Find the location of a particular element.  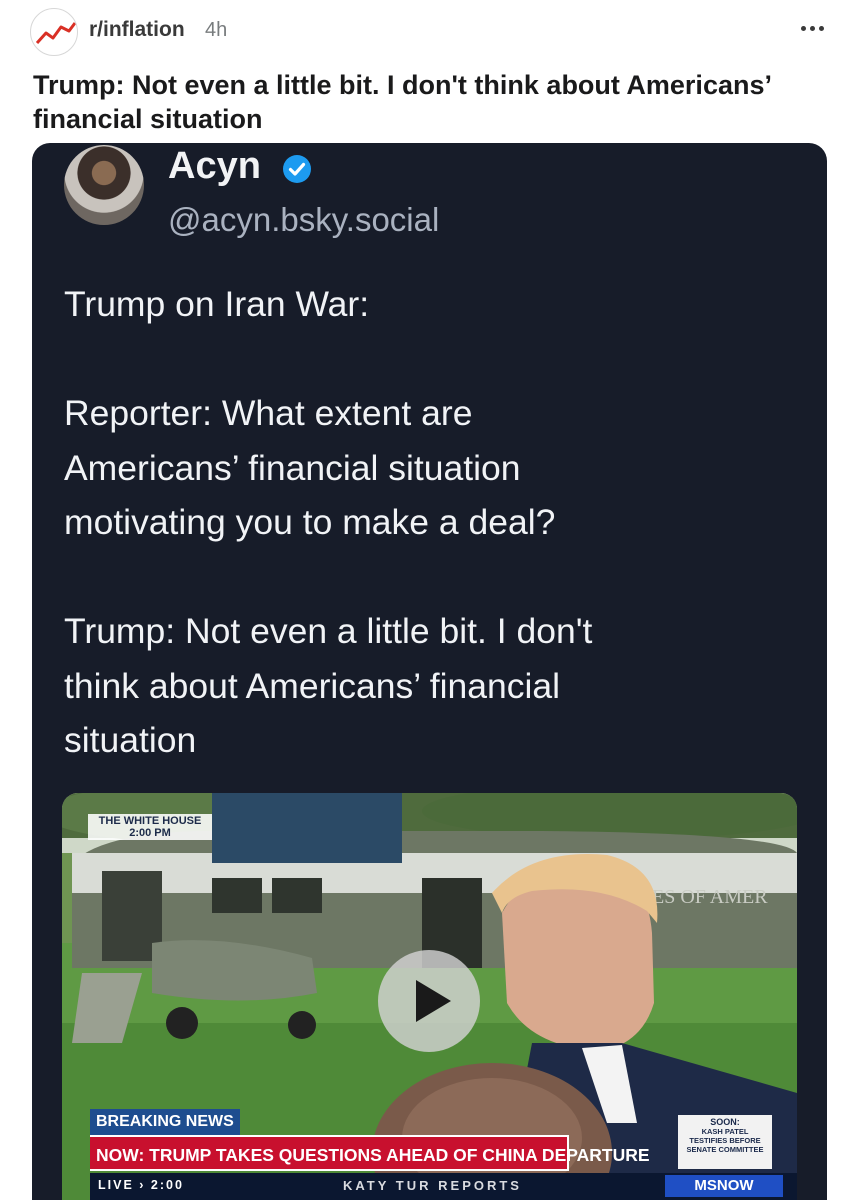

post-text-line: Americans’ financial situation is located at coordinates (292, 467).